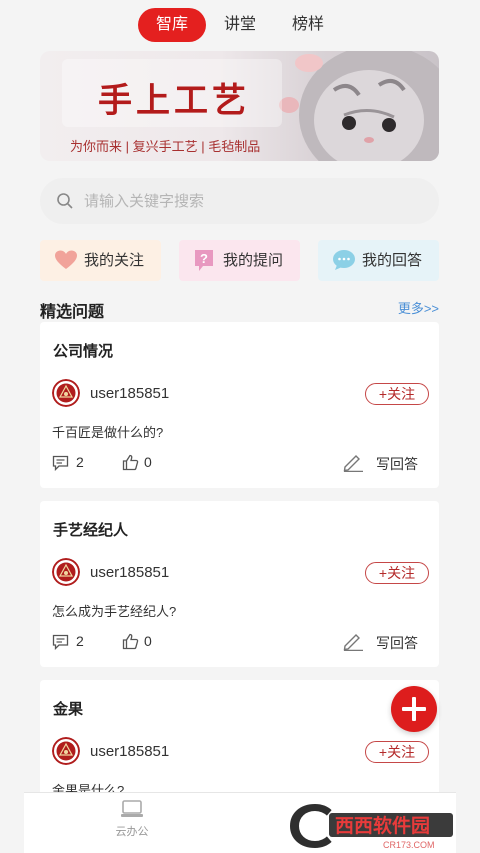 Image resolution: width=480 pixels, height=853 pixels. Describe the element at coordinates (114, 611) in the screenshot. I see `question-text: 怎么成为手艺经纪人?` at that location.